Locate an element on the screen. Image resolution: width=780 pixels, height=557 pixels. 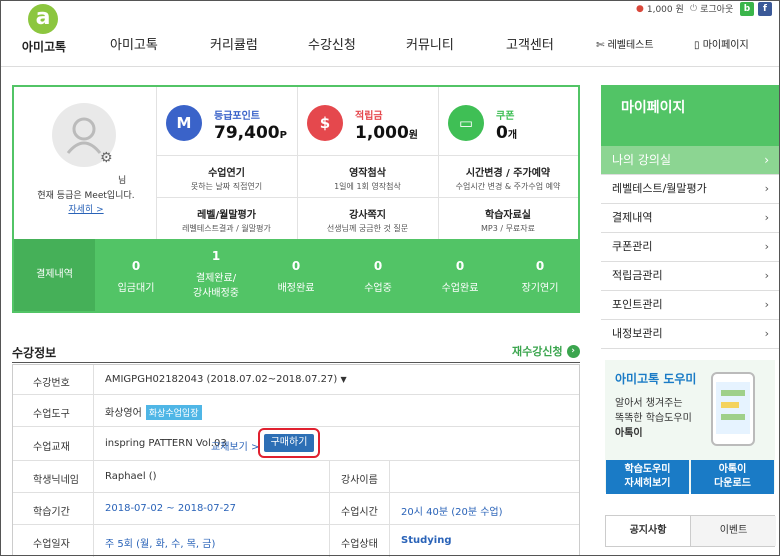
atoki-download-label: 다운로드 is located at coordinates (732, 483).